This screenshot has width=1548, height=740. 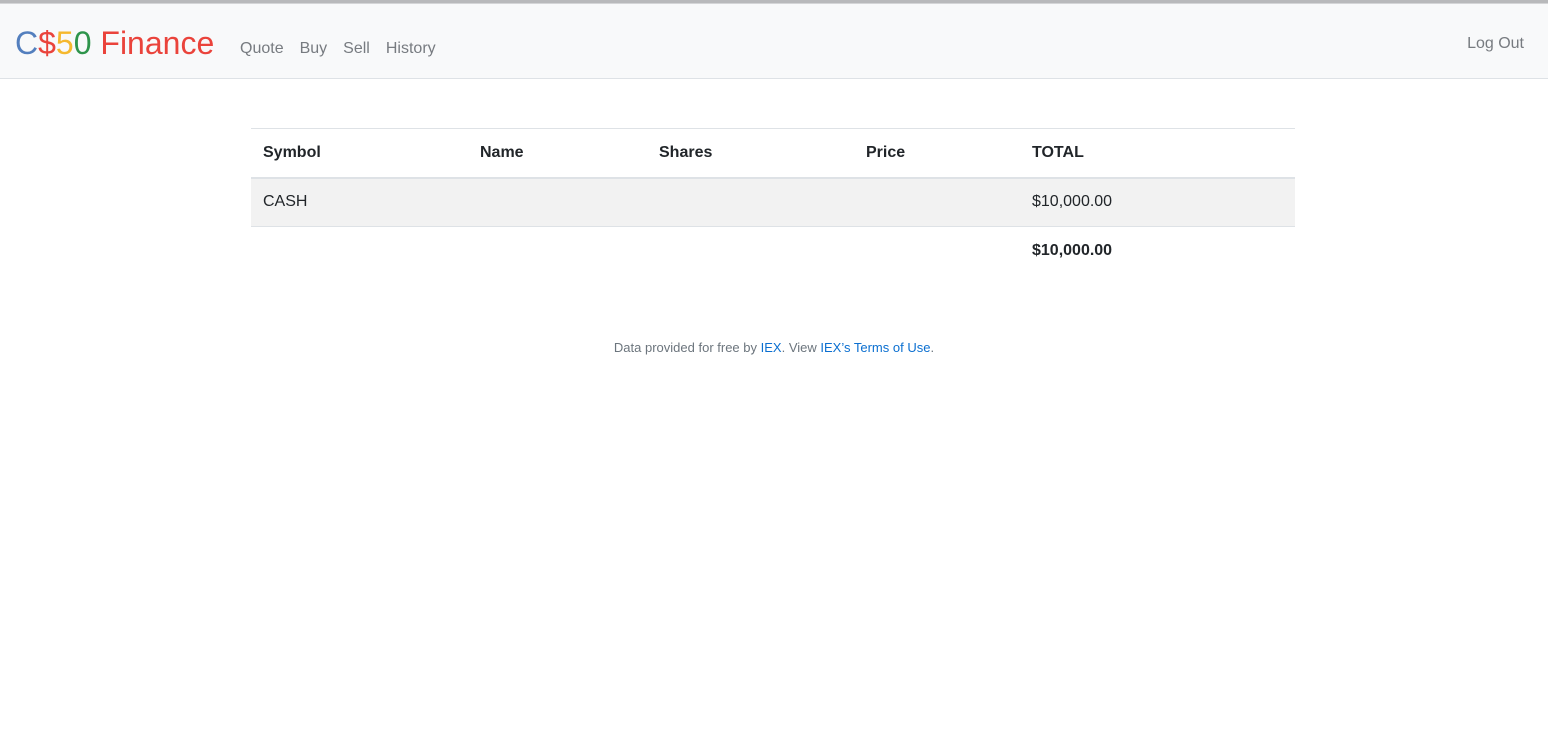 I want to click on table-footer: $10,000.00, so click(x=773, y=251).